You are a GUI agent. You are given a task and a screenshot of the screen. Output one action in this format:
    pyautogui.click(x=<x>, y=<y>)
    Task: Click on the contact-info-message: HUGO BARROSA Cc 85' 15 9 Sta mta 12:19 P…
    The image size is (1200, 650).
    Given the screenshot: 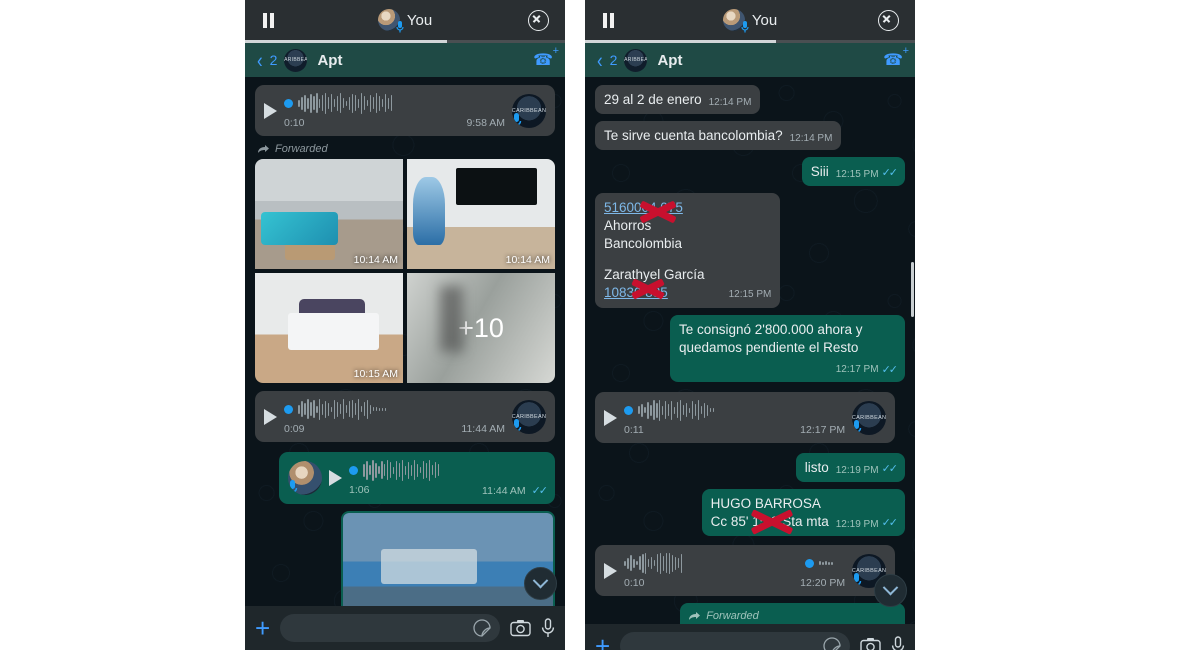 What is the action you would take?
    pyautogui.click(x=803, y=513)
    